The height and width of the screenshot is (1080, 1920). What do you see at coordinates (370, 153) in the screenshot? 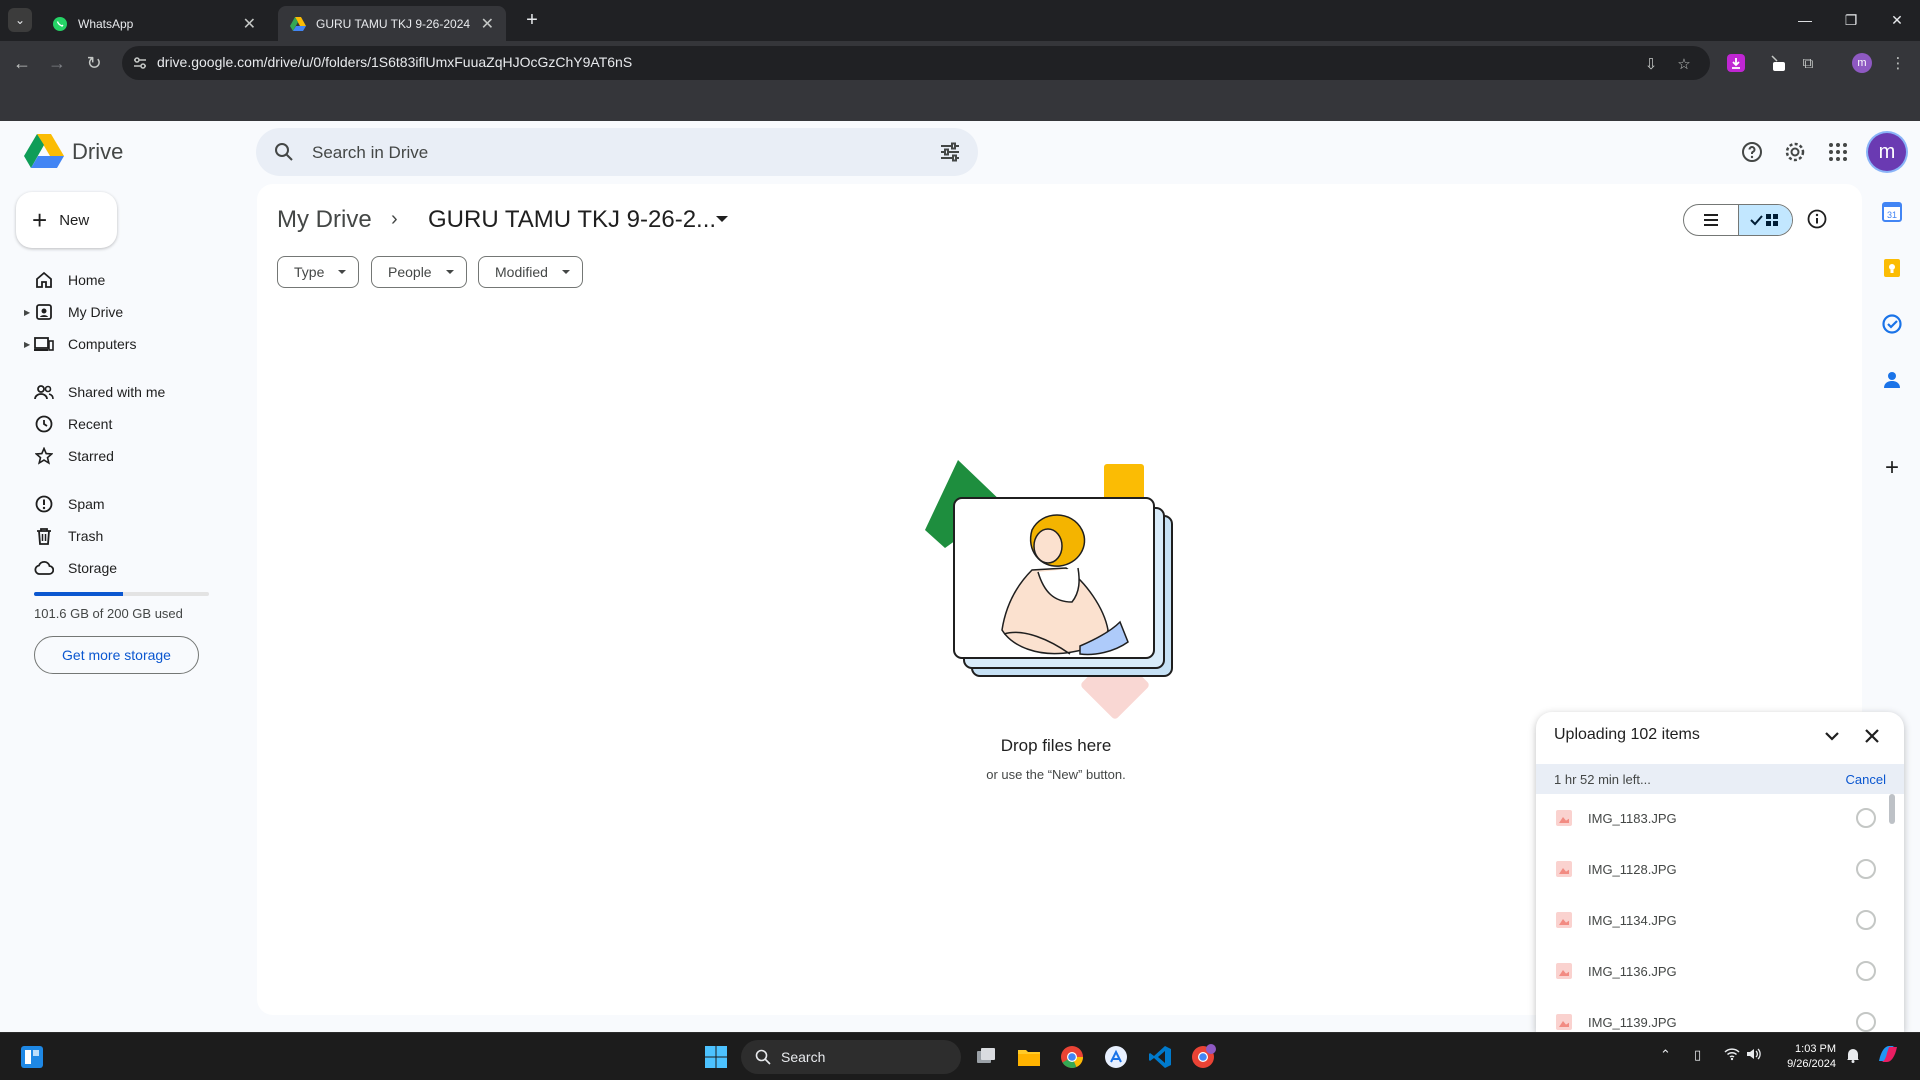
I see `search-input: Search in Drive` at bounding box center [370, 153].